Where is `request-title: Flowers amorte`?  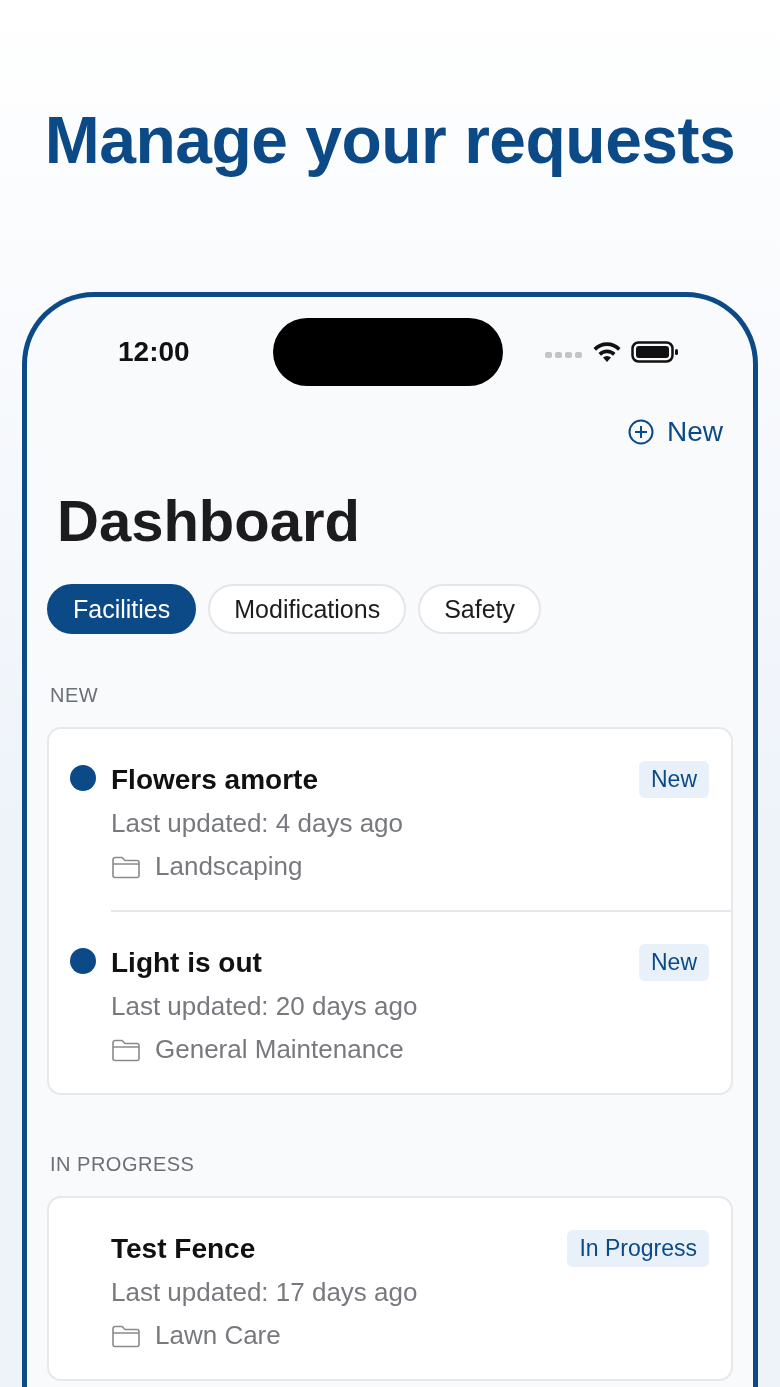
request-title: Flowers amorte is located at coordinates (214, 779).